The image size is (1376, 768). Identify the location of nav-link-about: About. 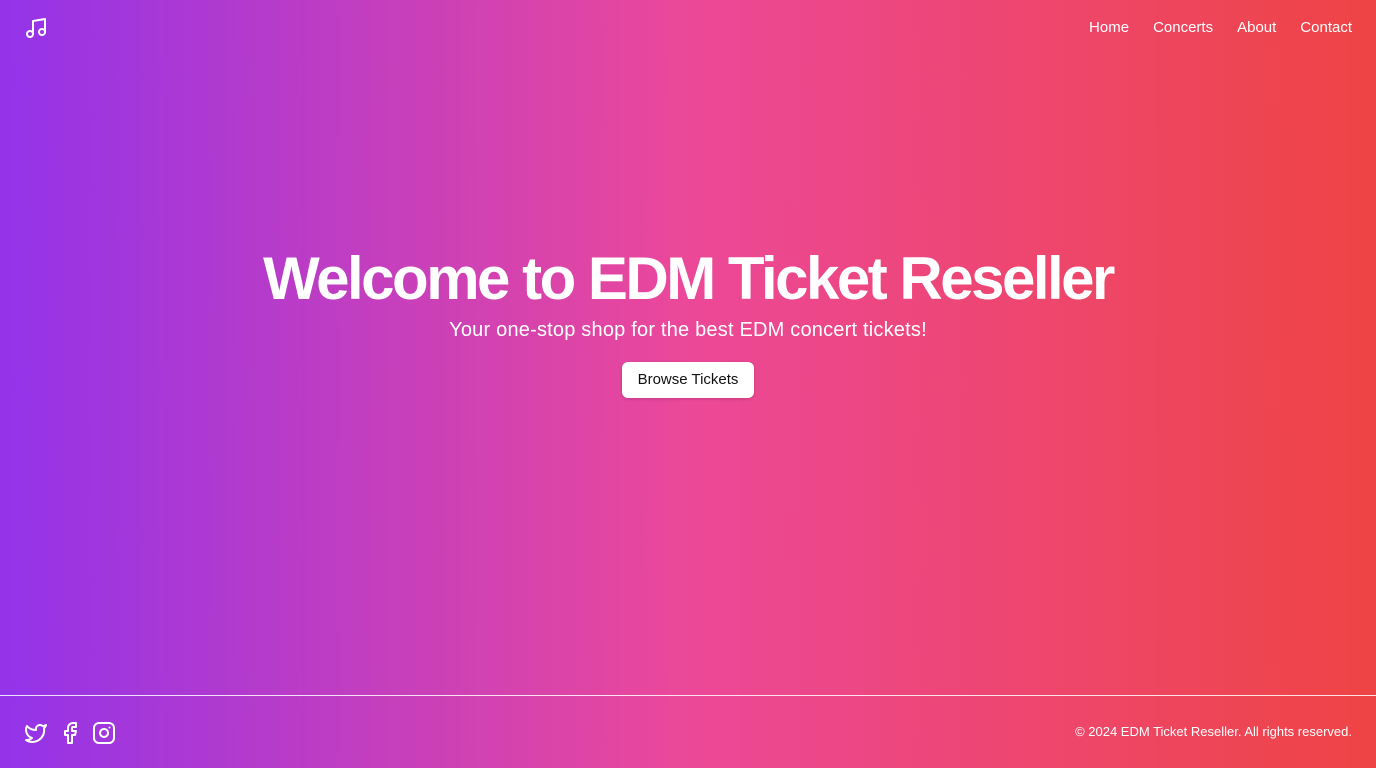
(1256, 28).